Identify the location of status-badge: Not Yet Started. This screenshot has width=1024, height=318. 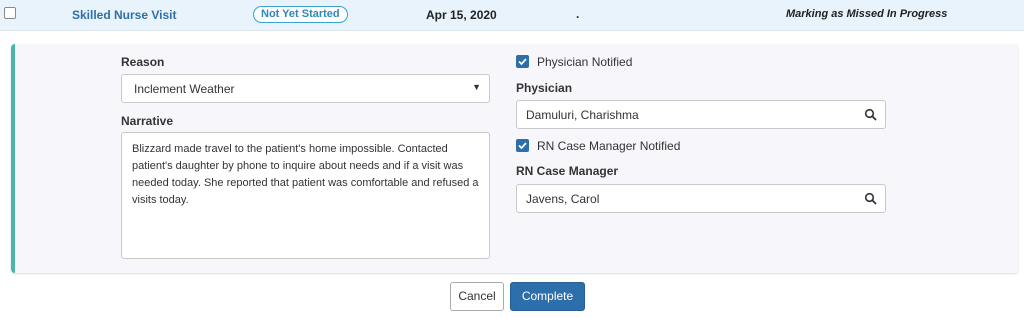
(300, 14).